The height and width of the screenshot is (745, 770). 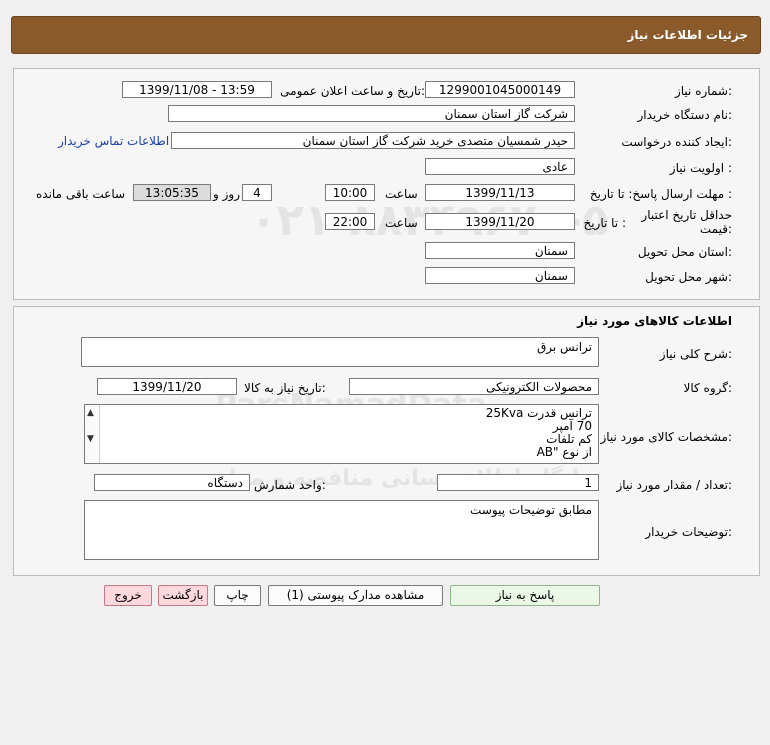 What do you see at coordinates (371, 113) in the screenshot?
I see `buyer-org-field: شرکت گاز استان سمنان` at bounding box center [371, 113].